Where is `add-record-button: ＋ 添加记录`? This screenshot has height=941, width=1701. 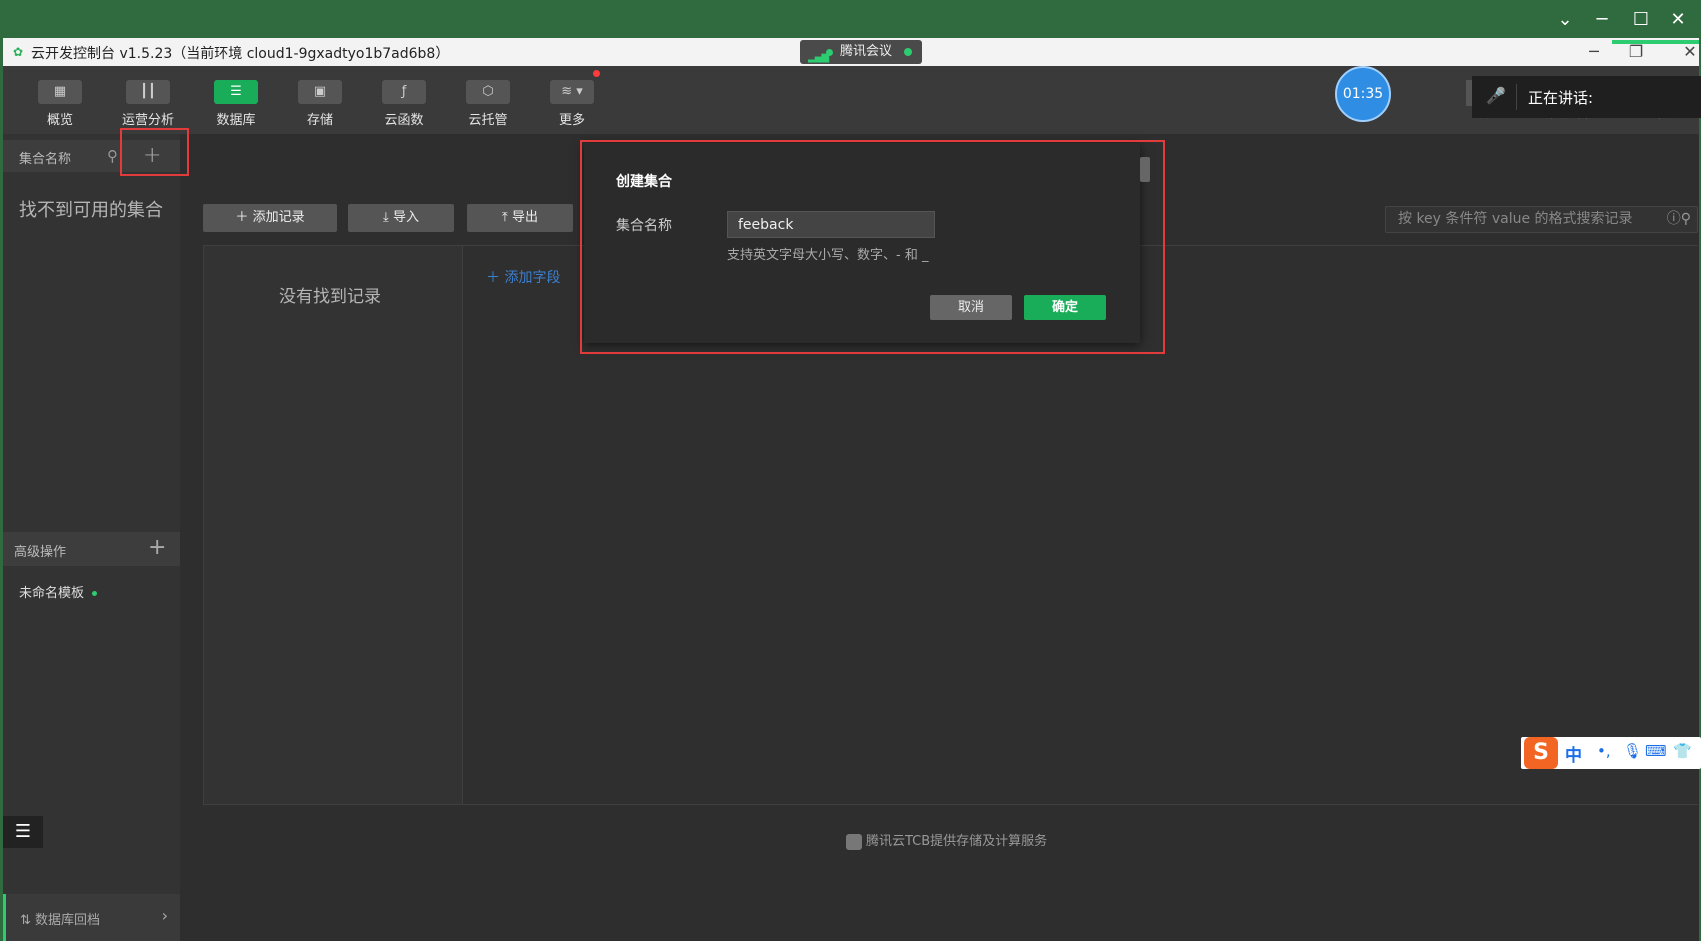
add-record-button: ＋ 添加记录 is located at coordinates (270, 218).